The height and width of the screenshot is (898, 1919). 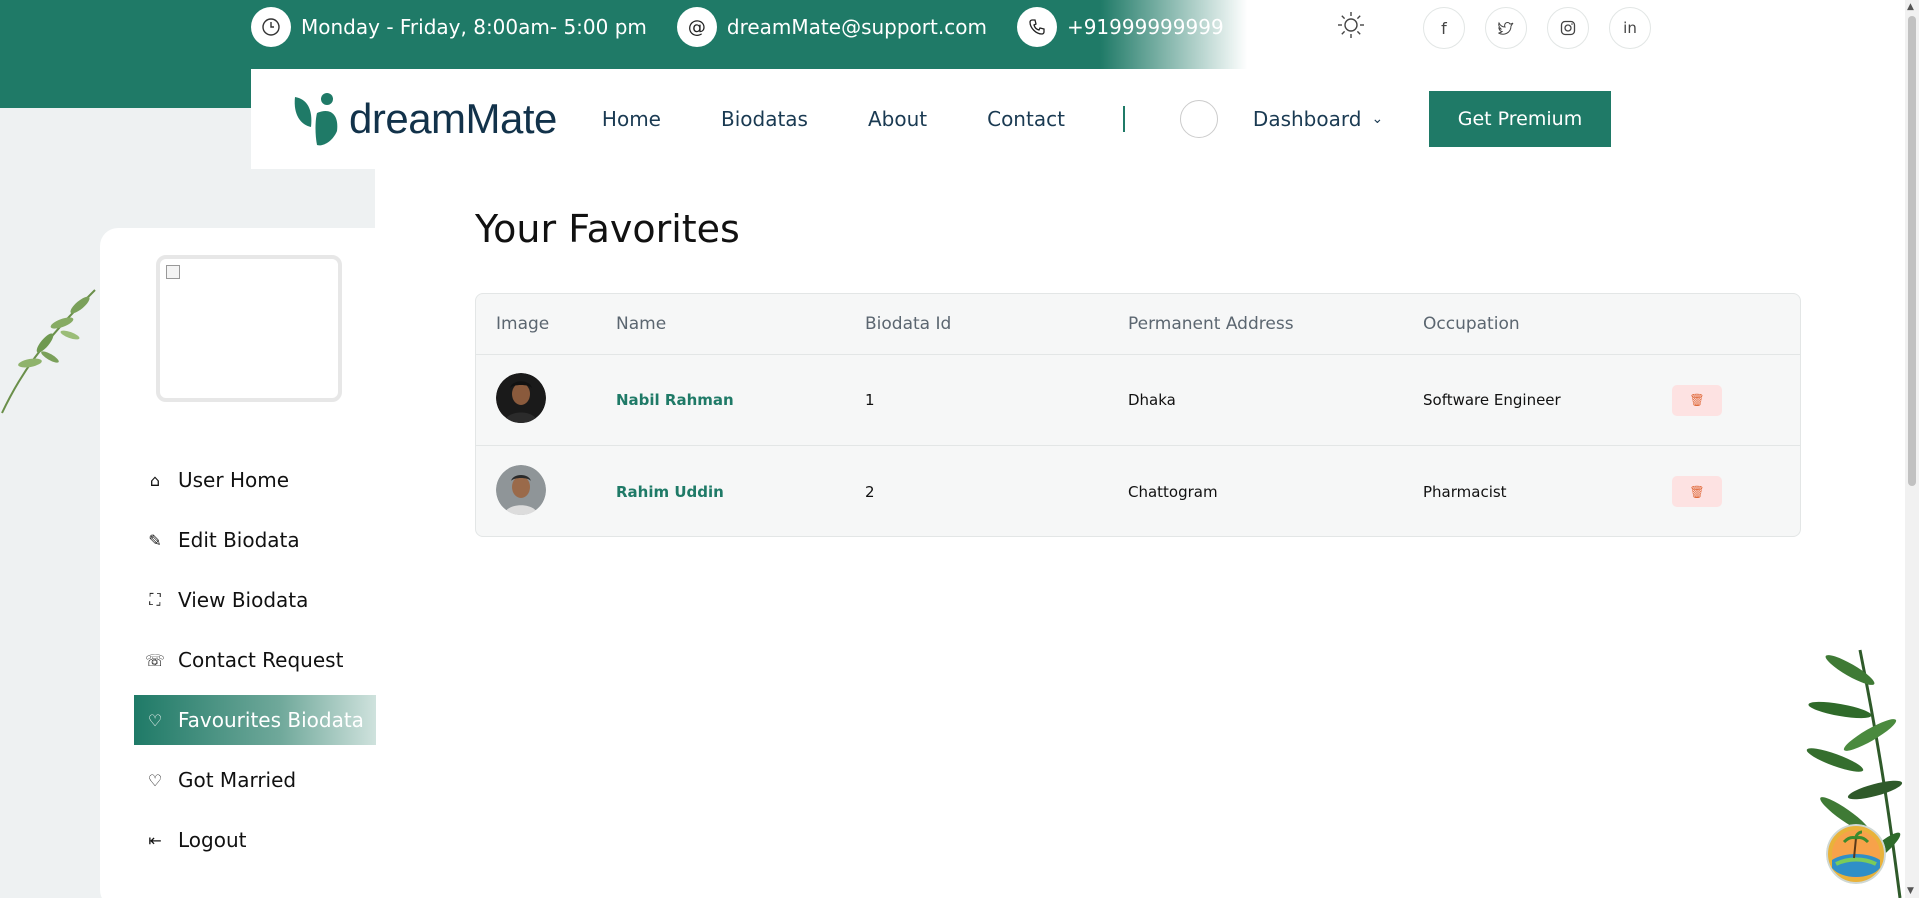 I want to click on support-phone-text: +91999999999, so click(x=1145, y=27).